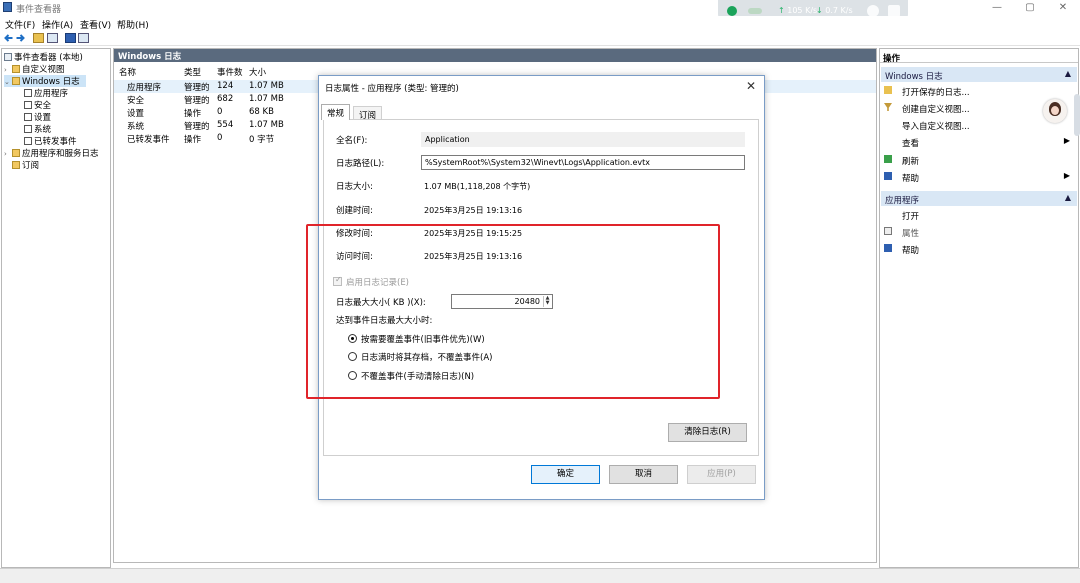  Describe the element at coordinates (979, 56) in the screenshot. I see `actions-title: 操作` at that location.